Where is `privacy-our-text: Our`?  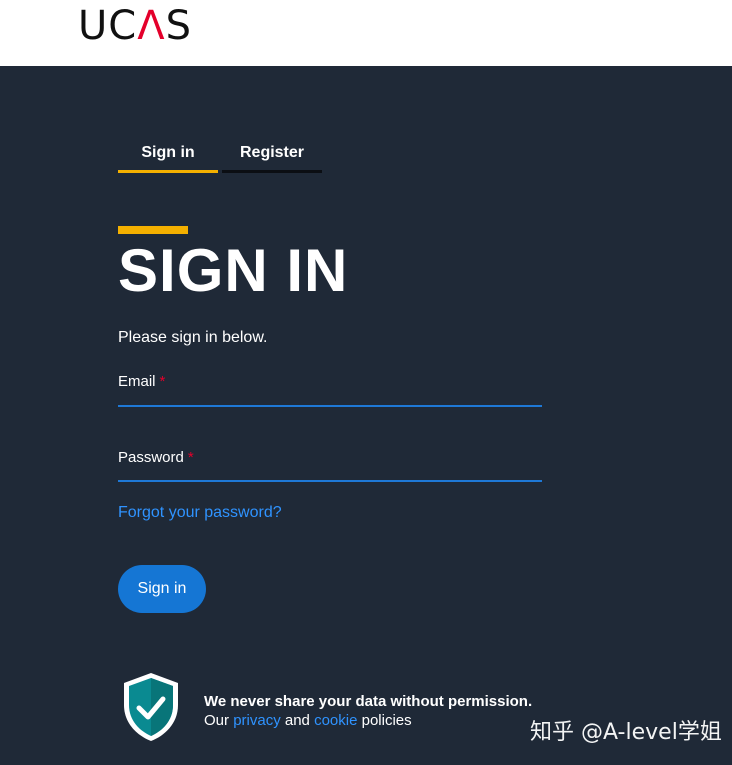
privacy-our-text: Our is located at coordinates (217, 720).